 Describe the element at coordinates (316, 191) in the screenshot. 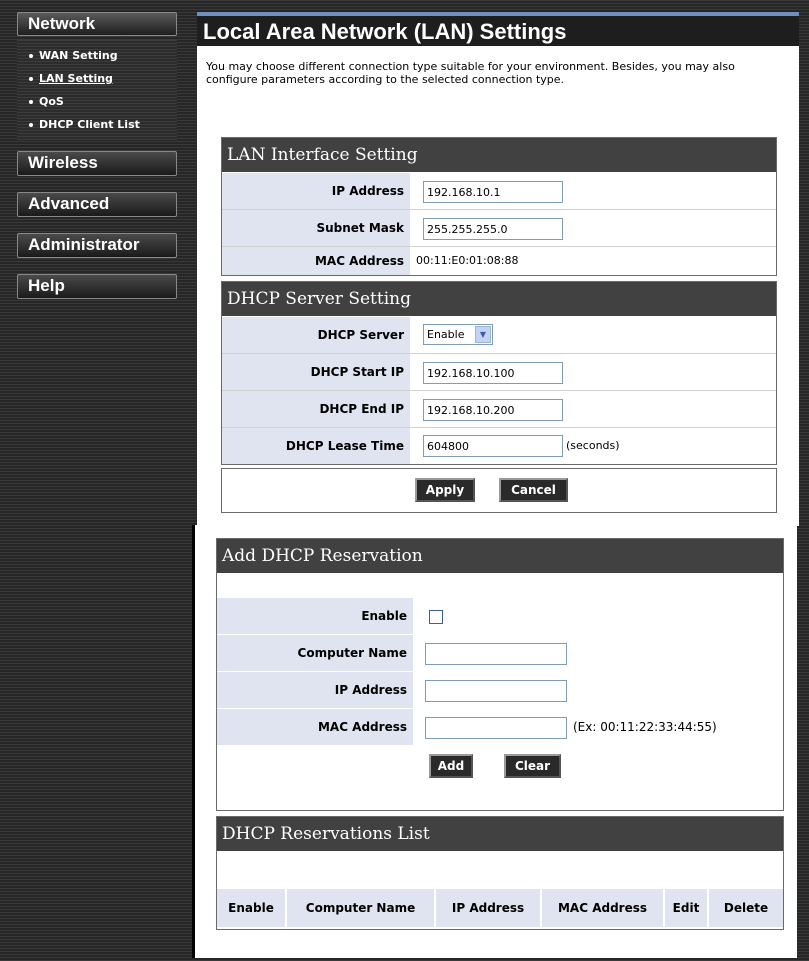

I see `ip-address-label: IP Address` at that location.